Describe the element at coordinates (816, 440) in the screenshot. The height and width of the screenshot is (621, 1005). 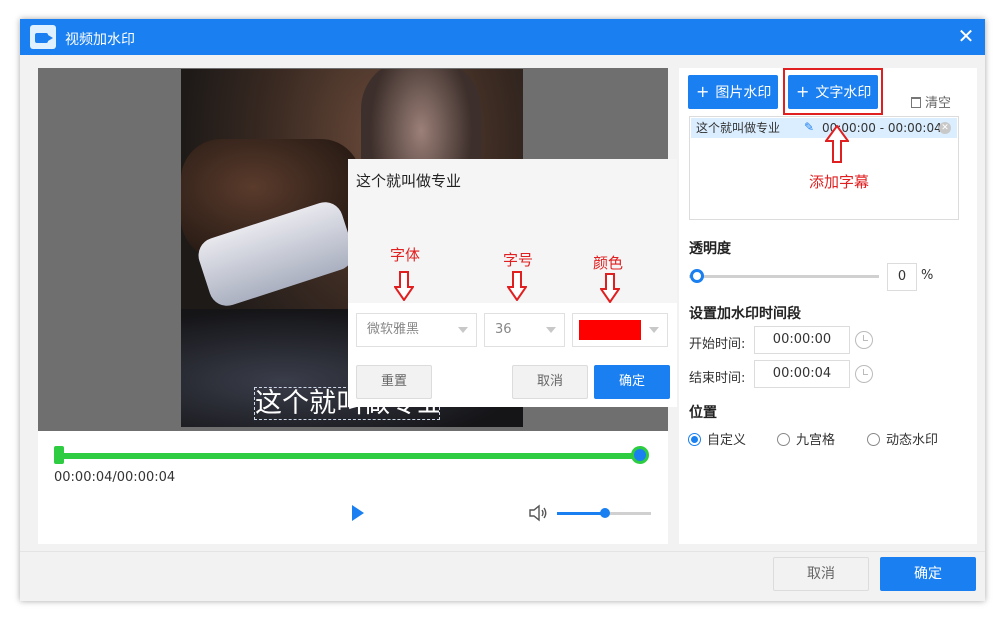
I see `radio-grid-label: 九宫格` at that location.